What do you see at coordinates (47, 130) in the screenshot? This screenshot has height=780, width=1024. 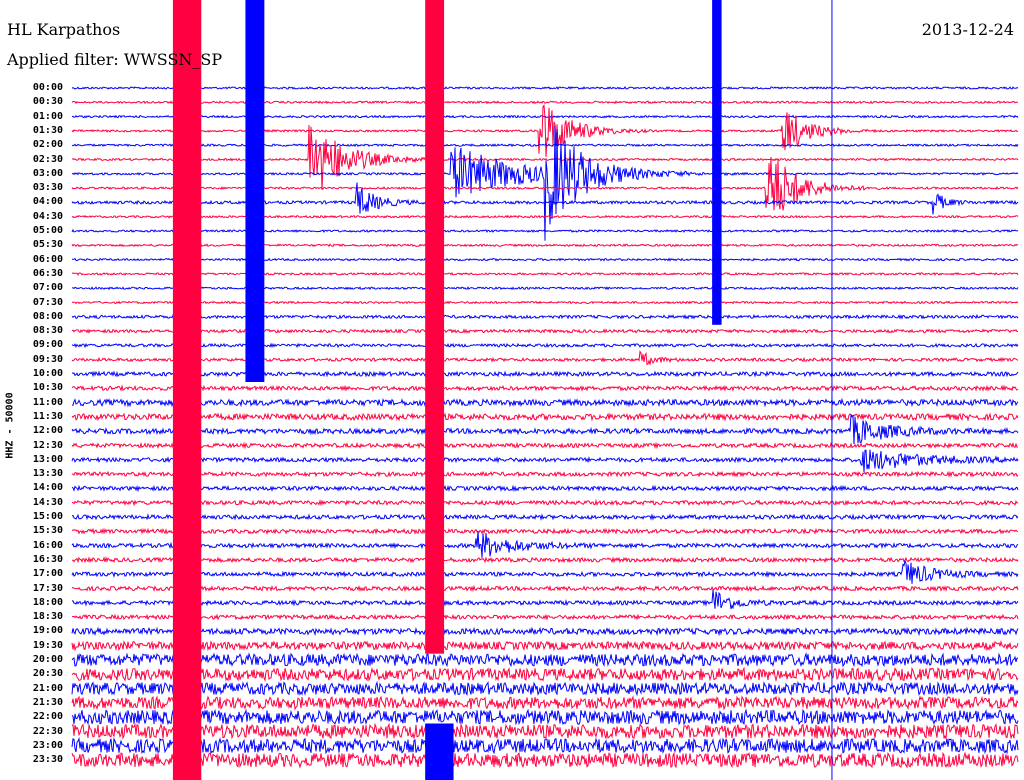 I see `time-tick-label: 01:30` at bounding box center [47, 130].